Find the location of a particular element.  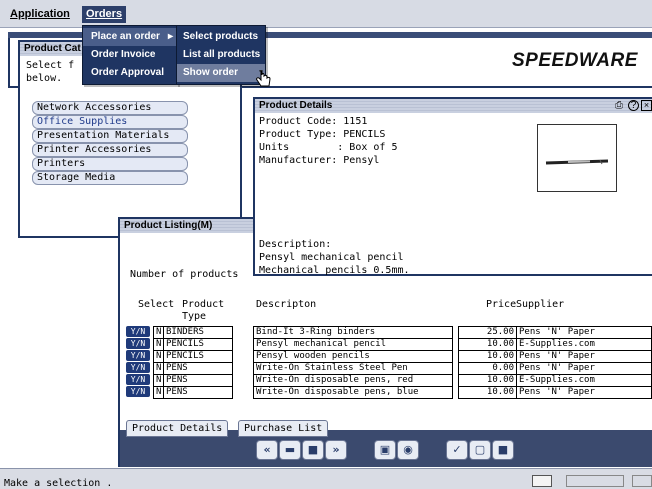

description-line1: Pensyl mechanical pencil is located at coordinates (331, 257).